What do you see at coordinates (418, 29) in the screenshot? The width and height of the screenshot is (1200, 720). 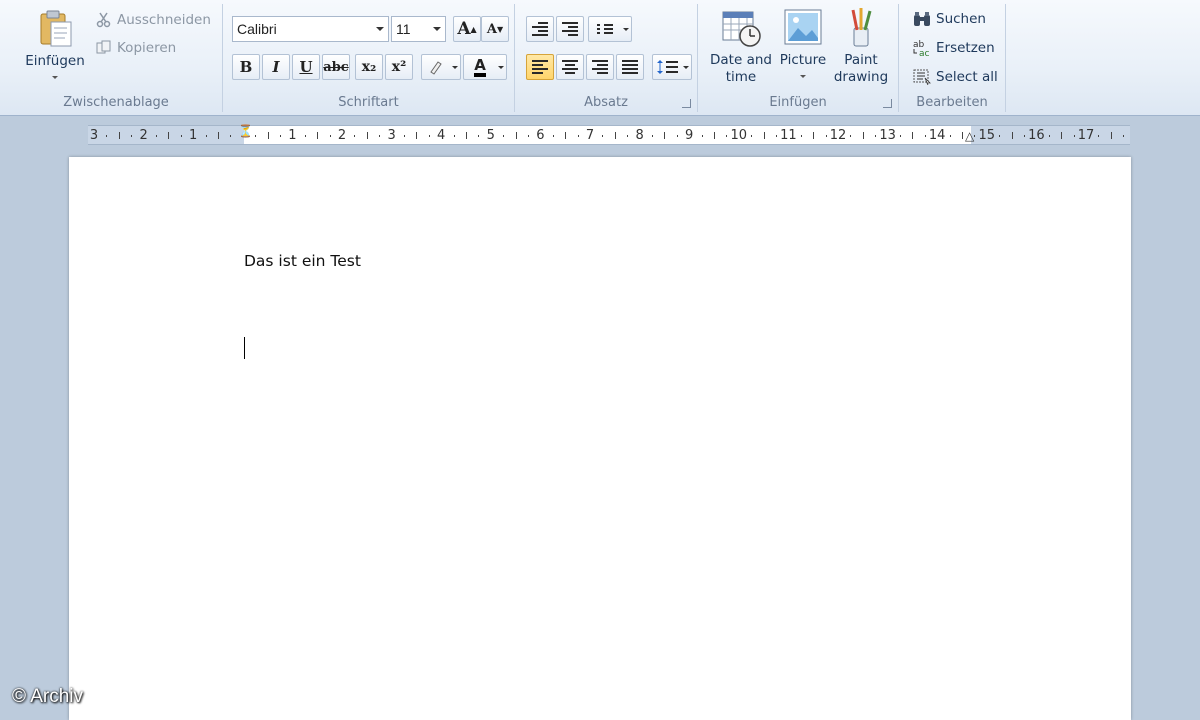 I see `font-size-combo: 11` at bounding box center [418, 29].